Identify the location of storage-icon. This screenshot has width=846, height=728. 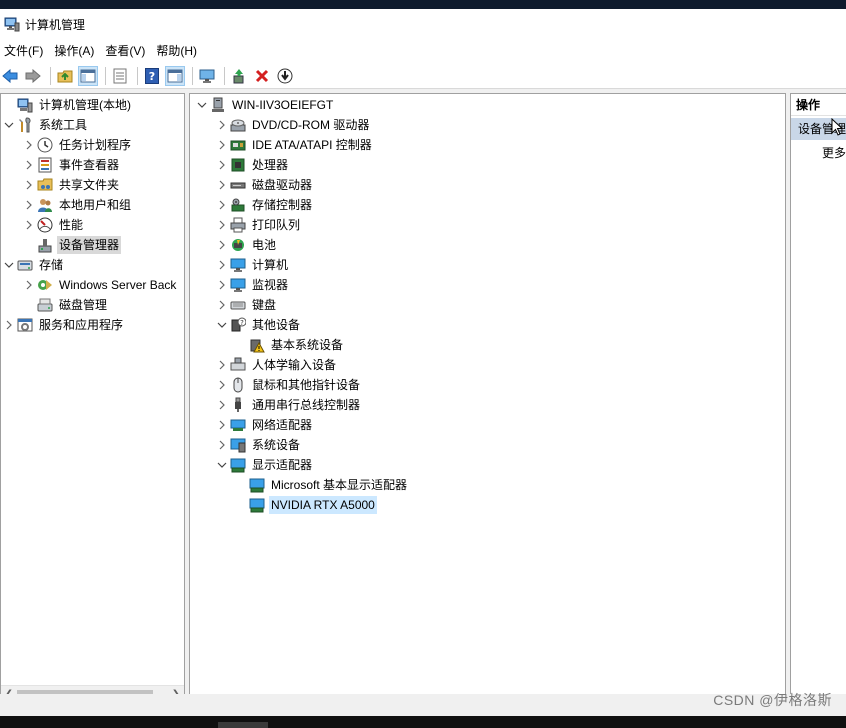
(25, 265).